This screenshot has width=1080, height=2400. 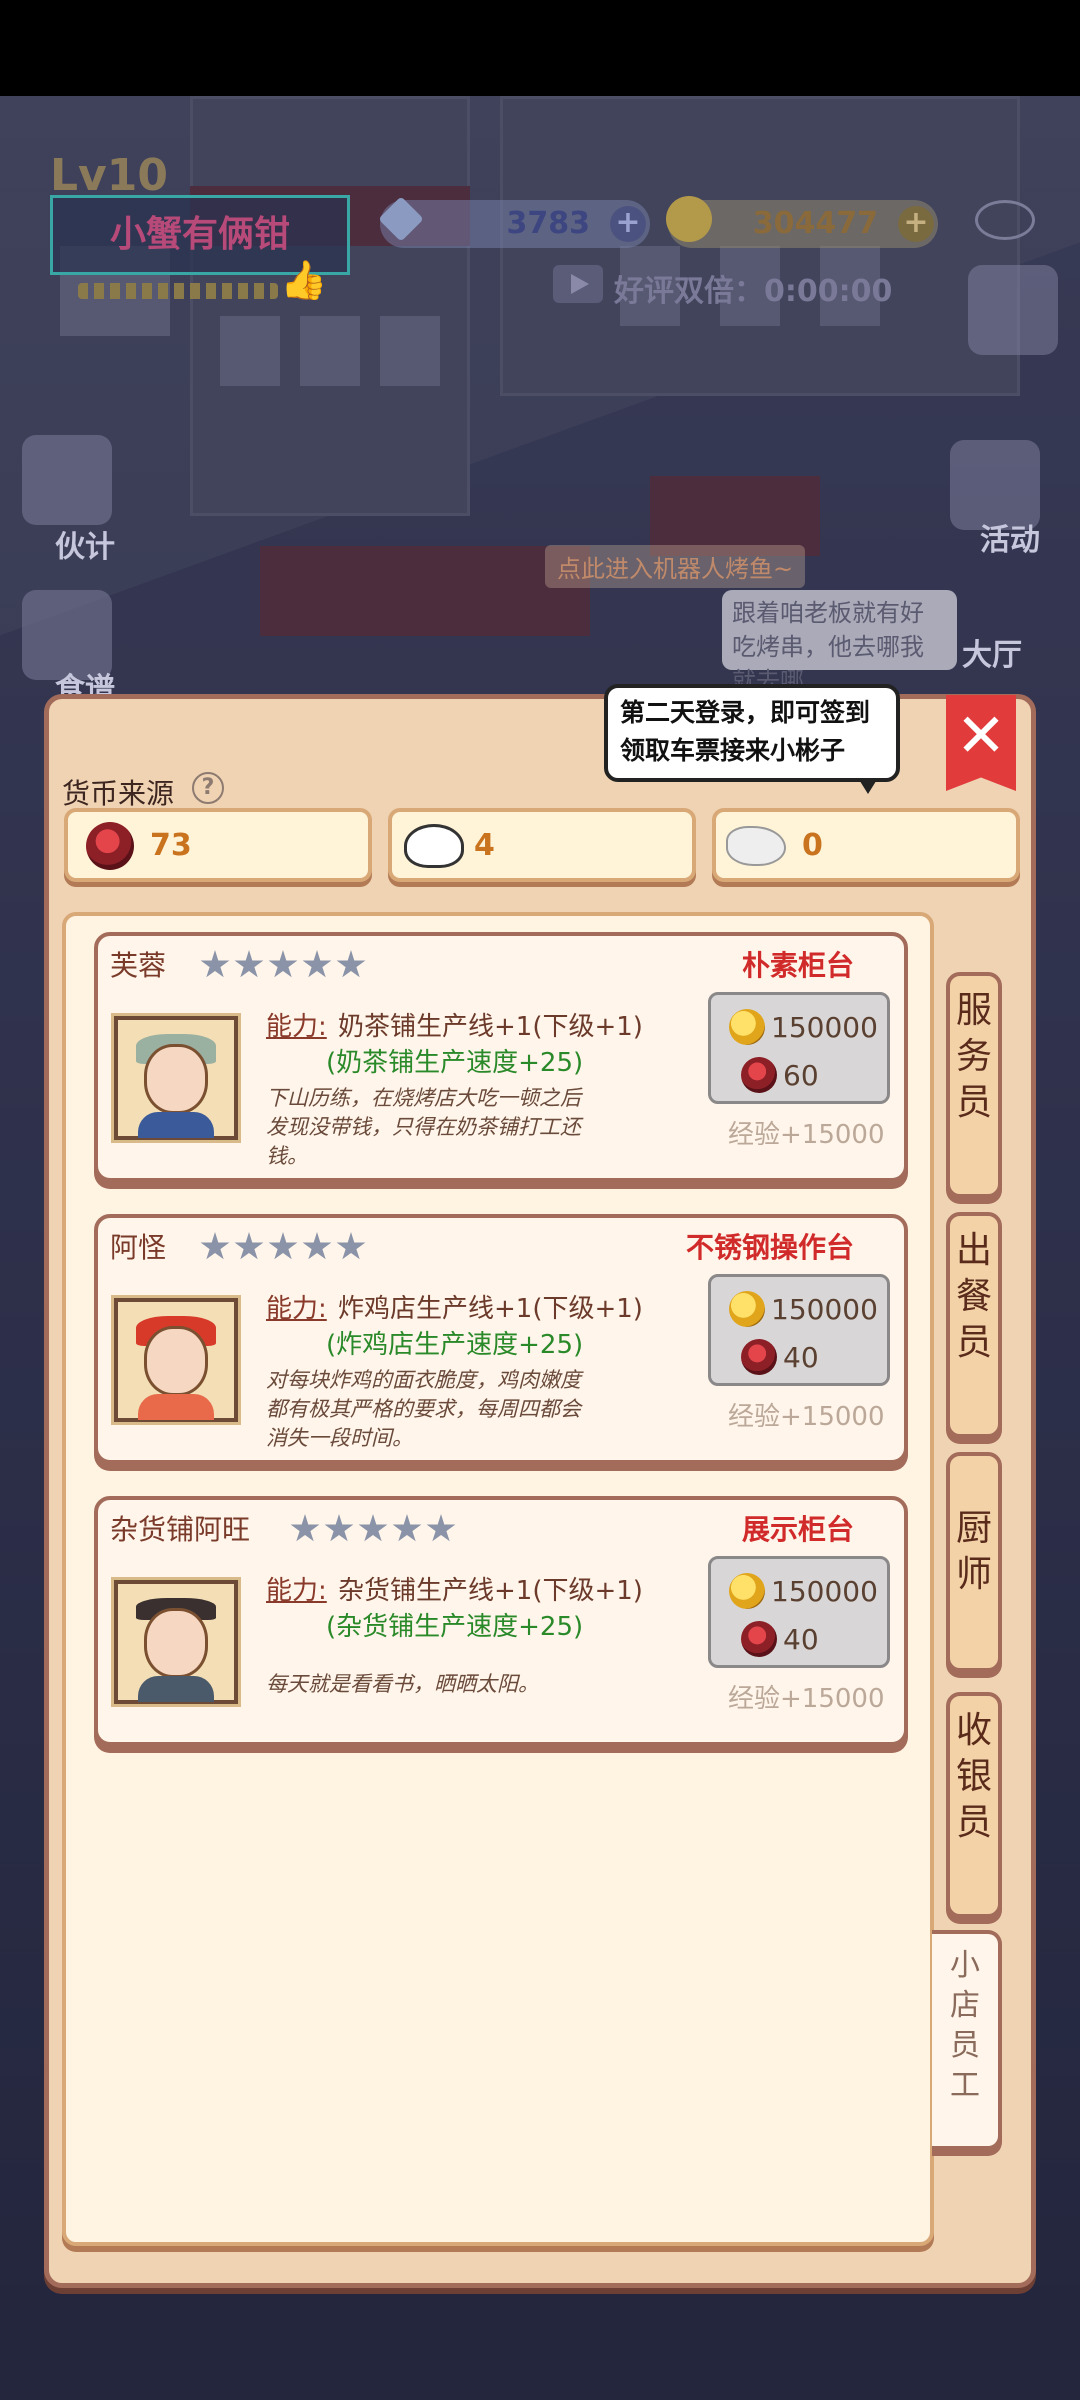 What do you see at coordinates (178, 291) in the screenshot?
I see `rating-progress` at bounding box center [178, 291].